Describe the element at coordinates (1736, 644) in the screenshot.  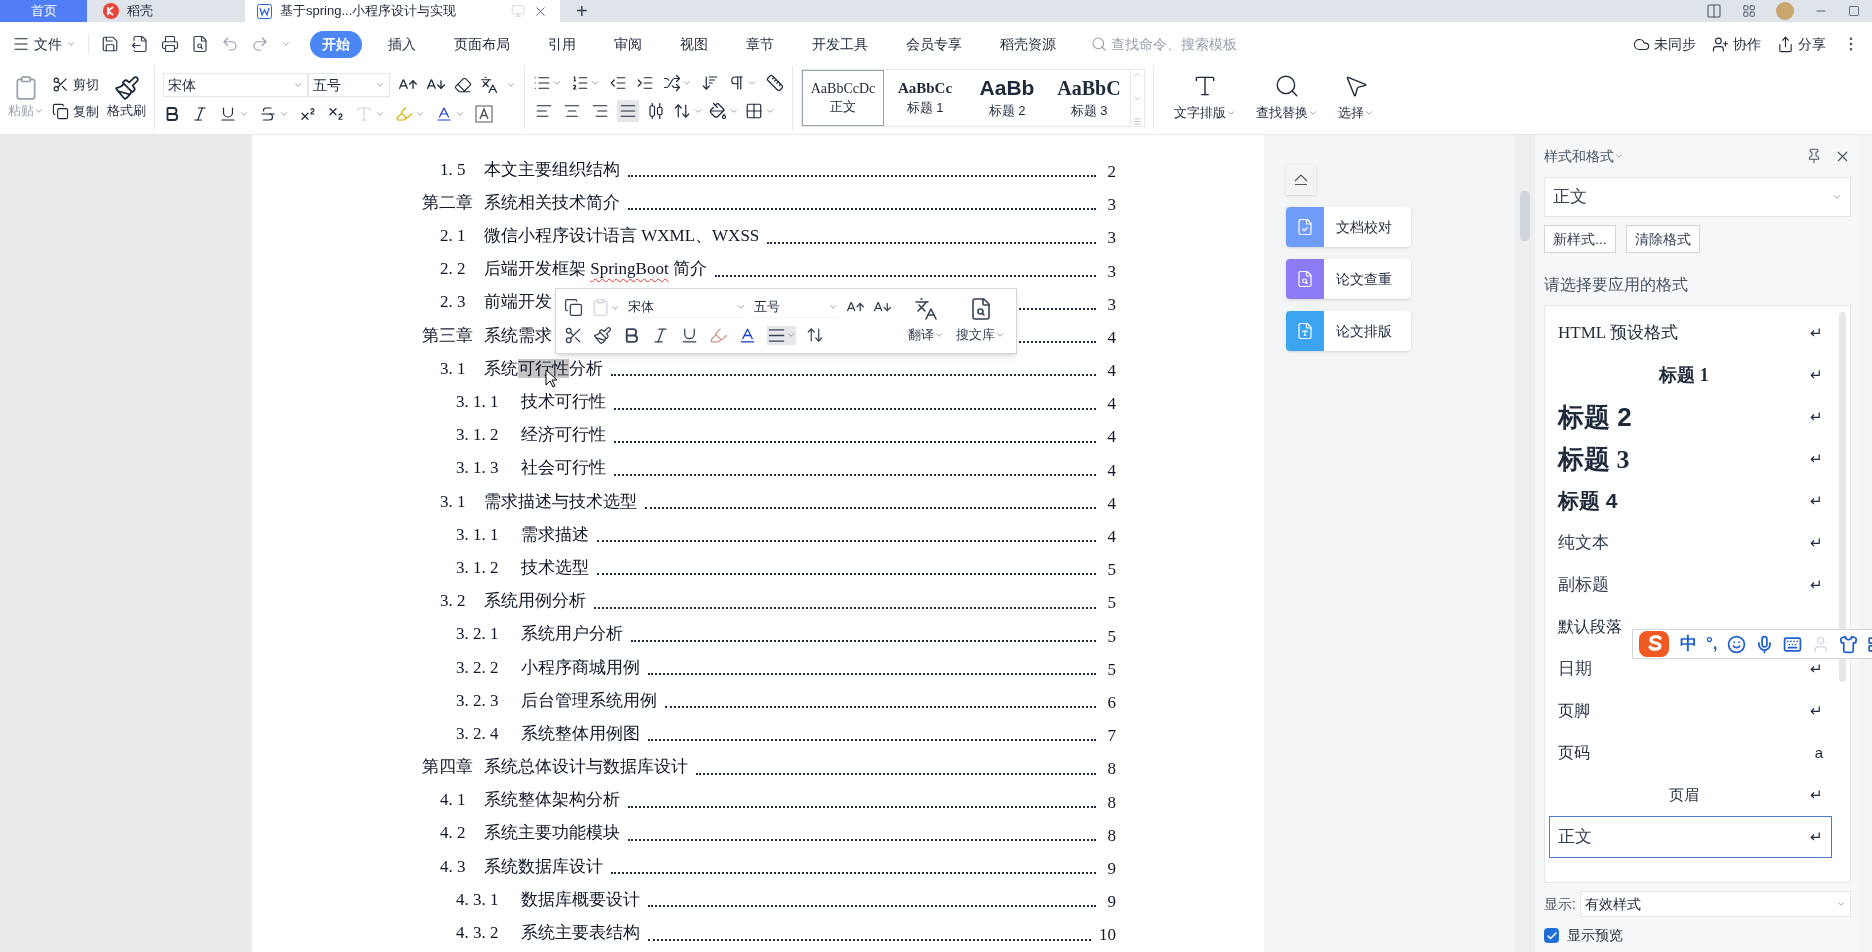
I see `smile-icon` at that location.